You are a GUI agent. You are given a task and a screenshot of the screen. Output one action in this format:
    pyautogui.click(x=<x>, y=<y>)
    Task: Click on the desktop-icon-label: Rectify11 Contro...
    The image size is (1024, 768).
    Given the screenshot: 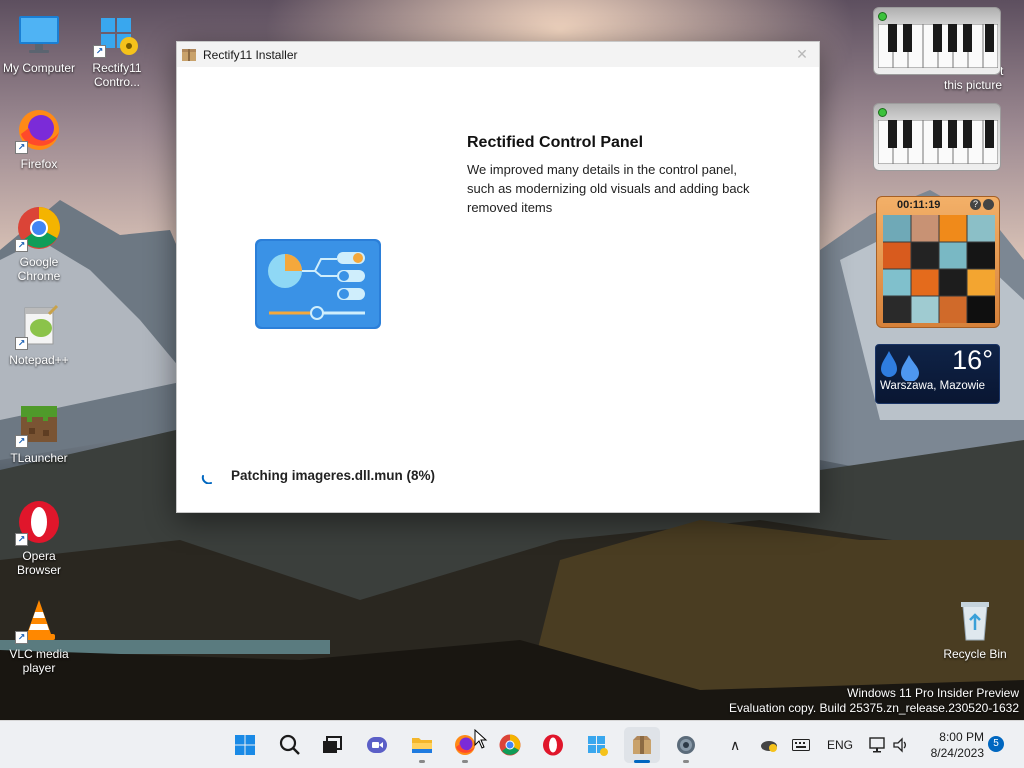 What is the action you would take?
    pyautogui.click(x=117, y=75)
    